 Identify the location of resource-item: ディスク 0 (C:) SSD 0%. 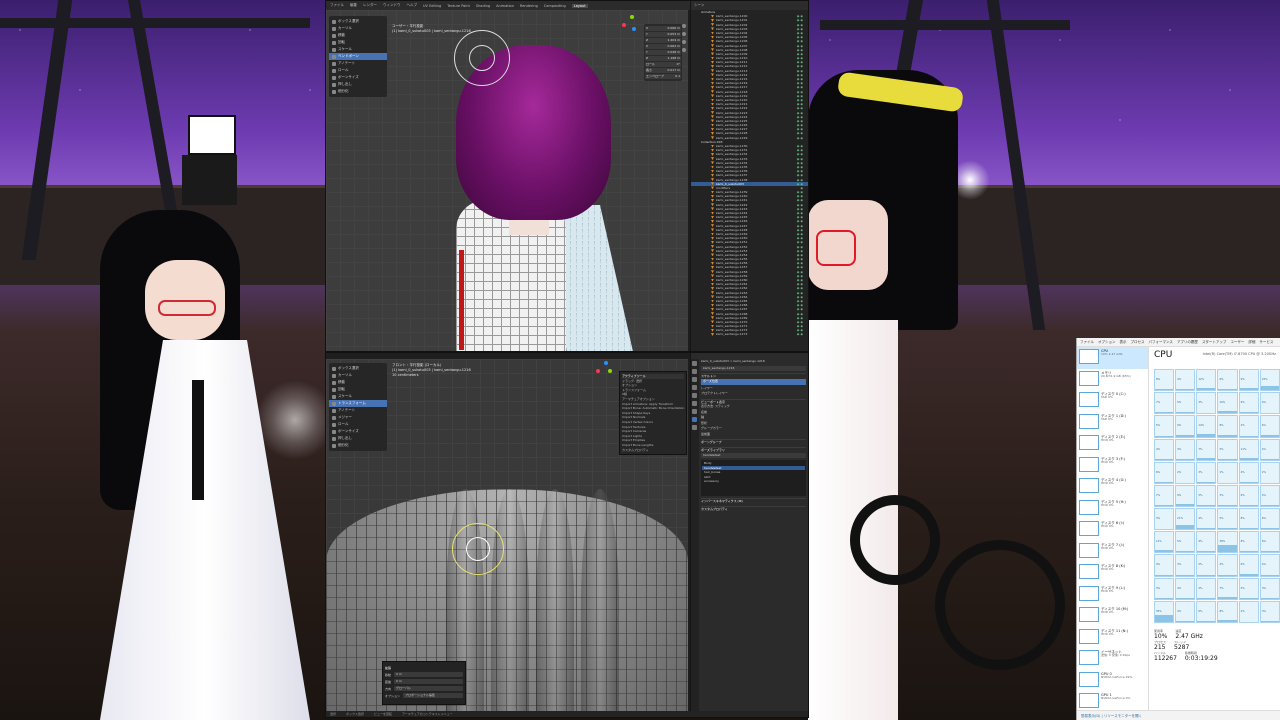
(1112, 401).